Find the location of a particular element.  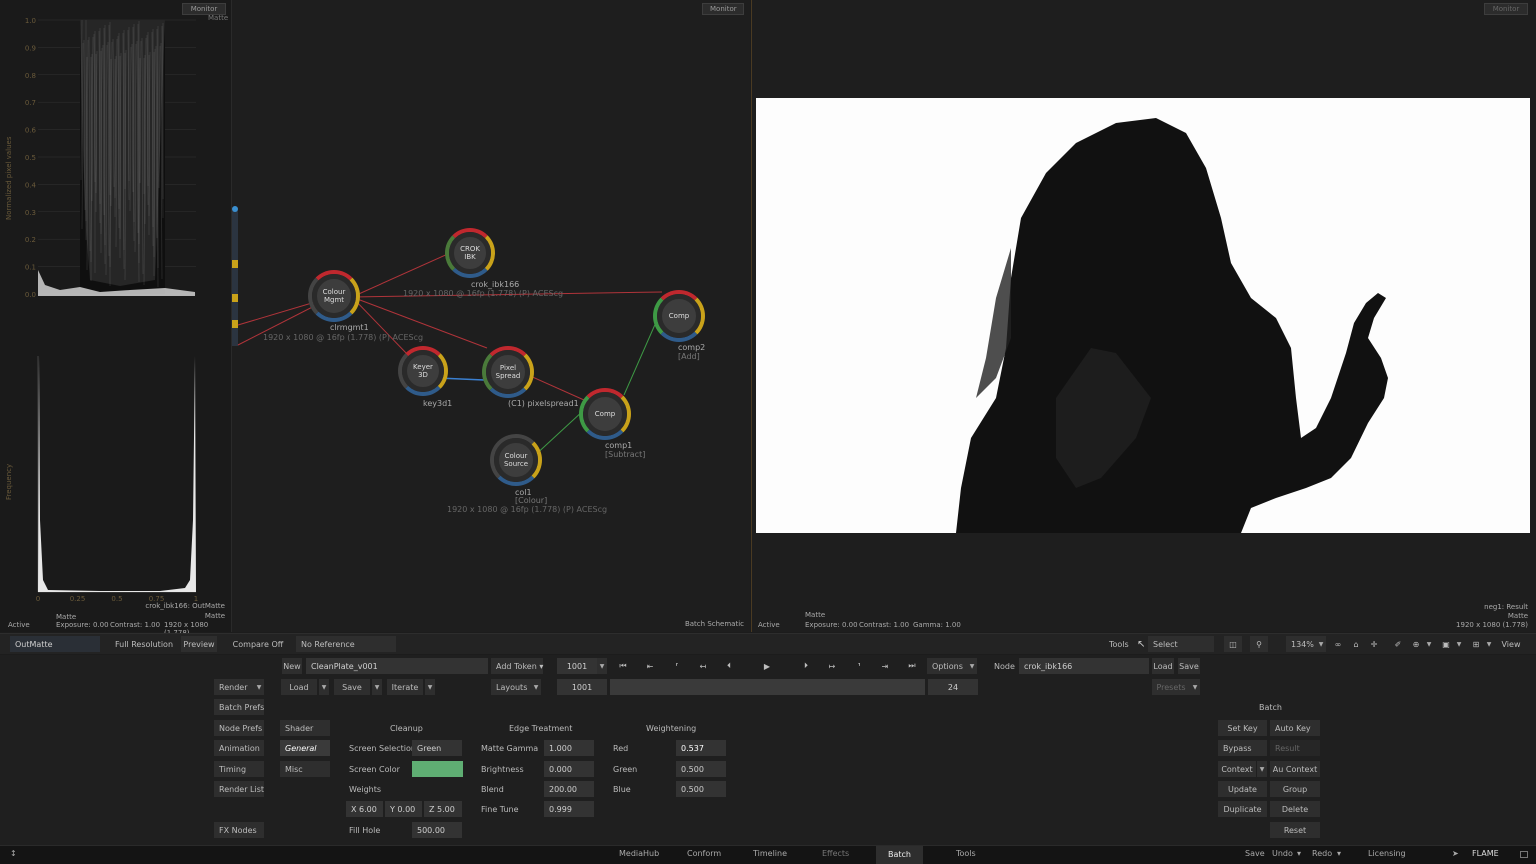

render-list-button: Render List is located at coordinates (239, 789).